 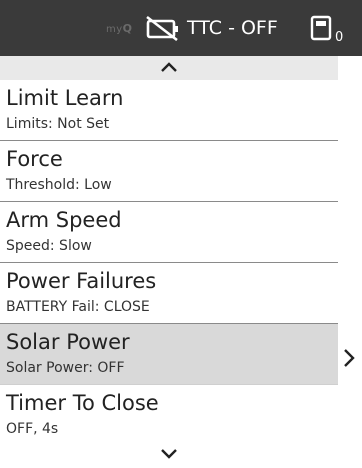 I want to click on myq-logo-suffix: Q, so click(x=127, y=28).